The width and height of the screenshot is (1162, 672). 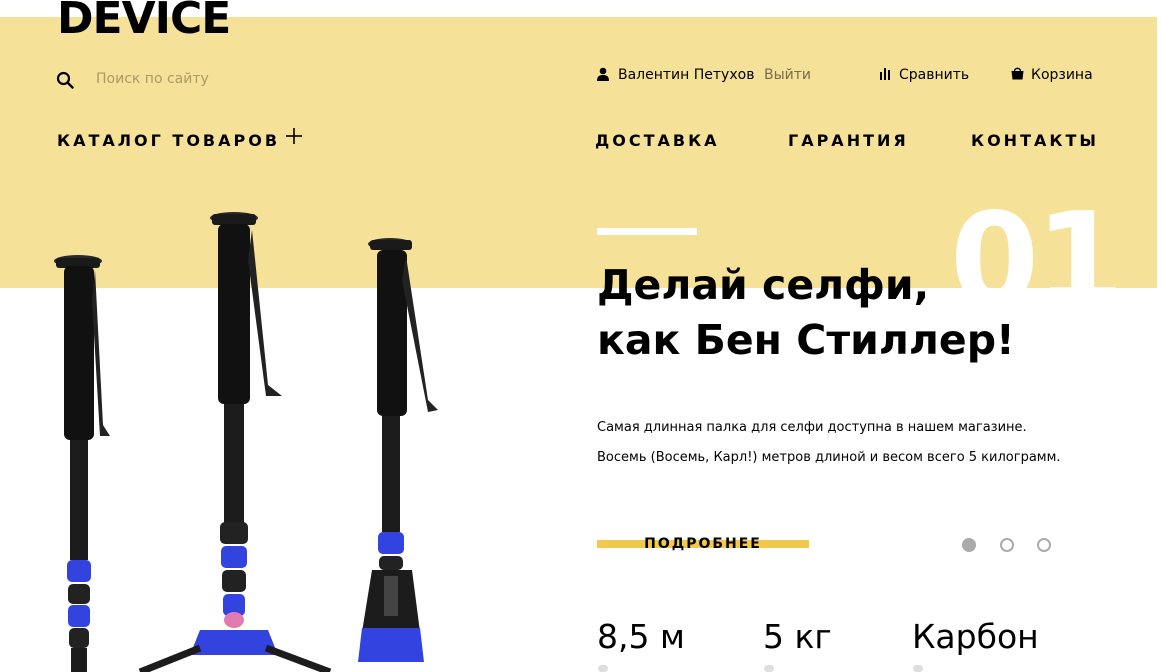 I want to click on site-logo: DEVICE, so click(x=144, y=22).